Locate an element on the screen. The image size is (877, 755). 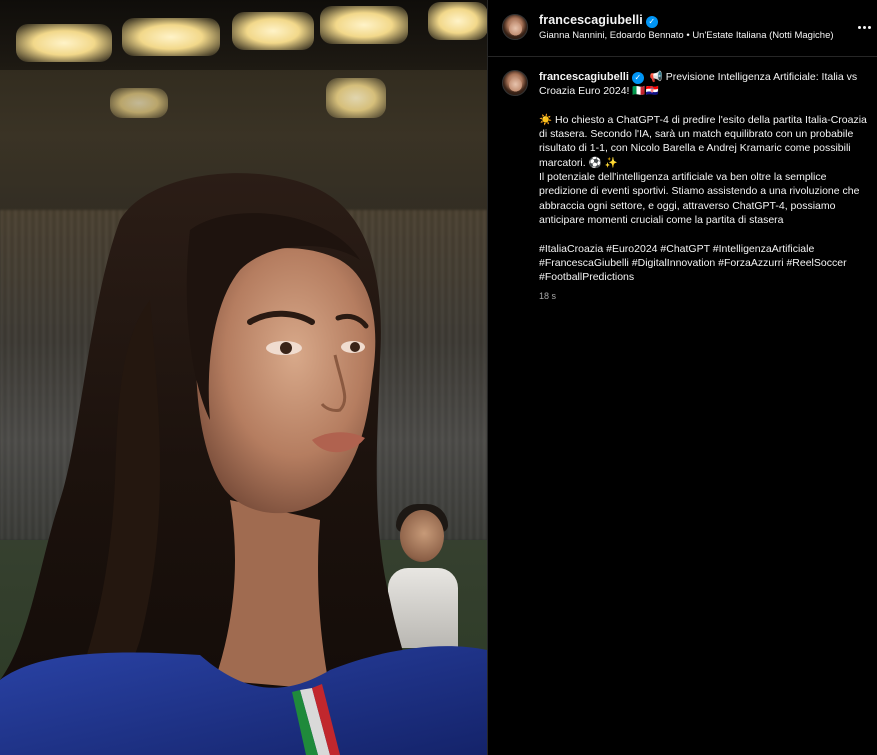
username-link: francescagiubelli ✓ is located at coordinates (598, 20).